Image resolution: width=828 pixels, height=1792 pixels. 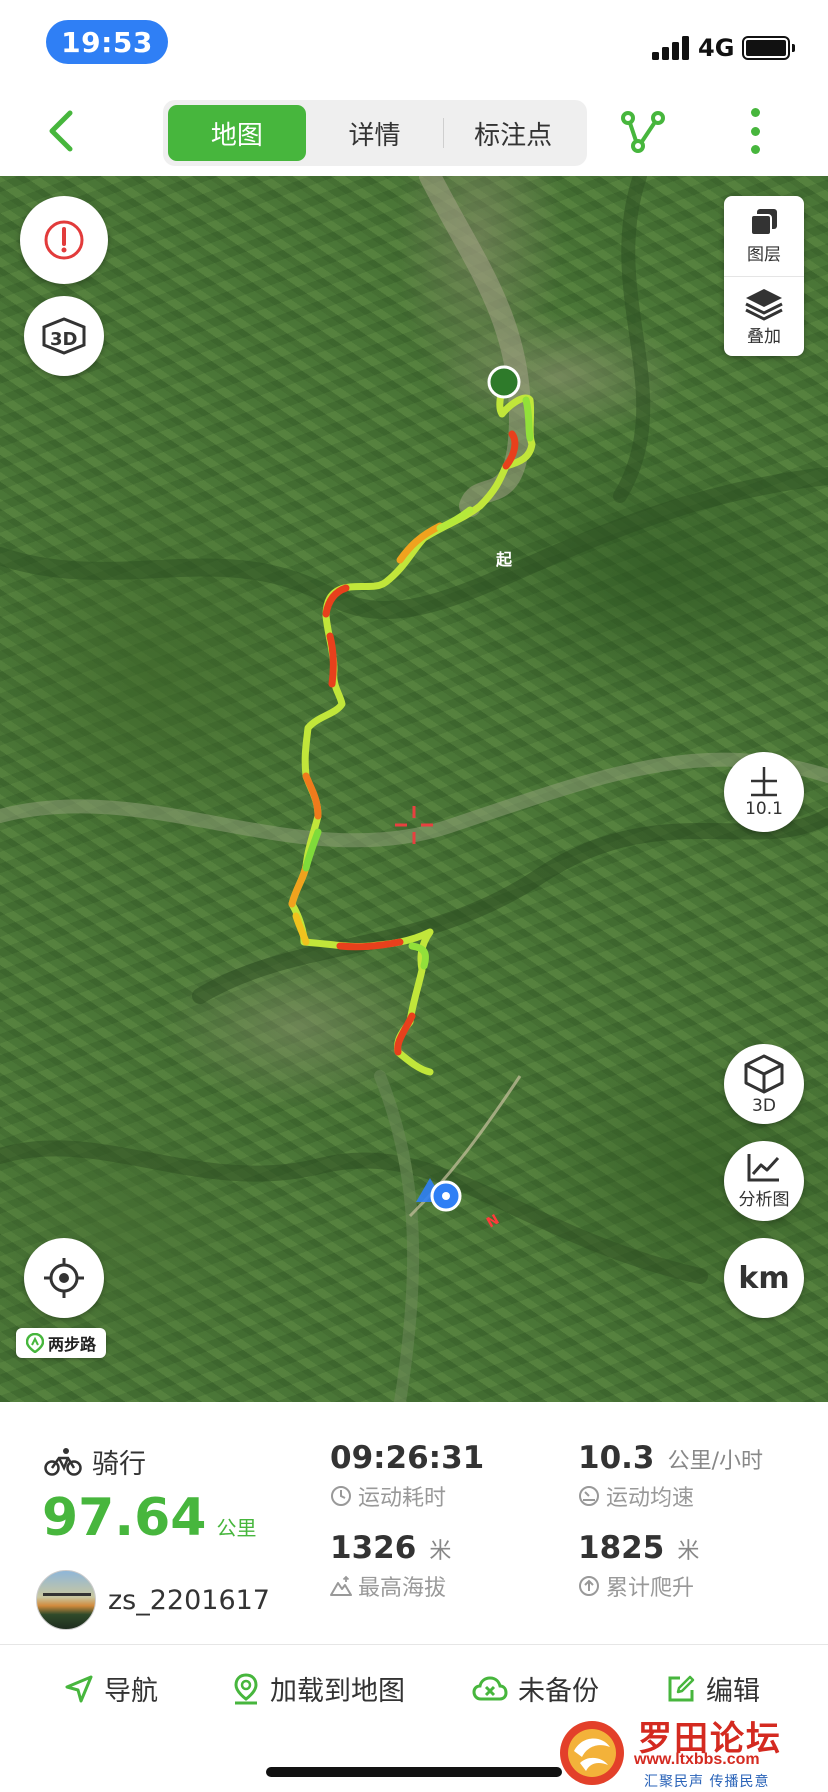 I want to click on unit-toggle-button: km, so click(x=764, y=1278).